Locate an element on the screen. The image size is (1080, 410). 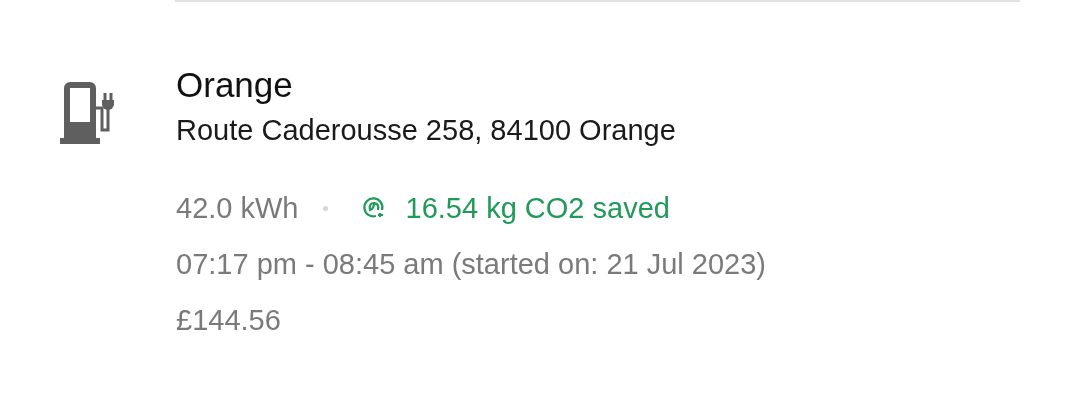
separator-dot is located at coordinates (325, 208).